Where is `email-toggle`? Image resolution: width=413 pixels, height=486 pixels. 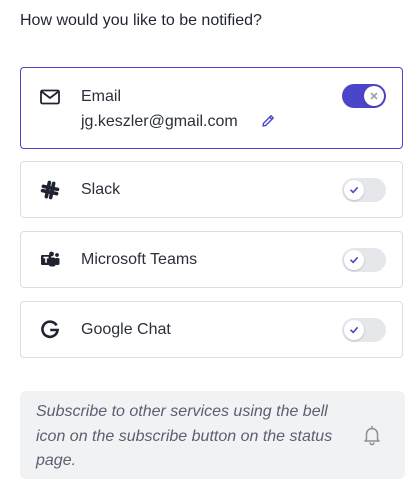
email-toggle is located at coordinates (364, 96).